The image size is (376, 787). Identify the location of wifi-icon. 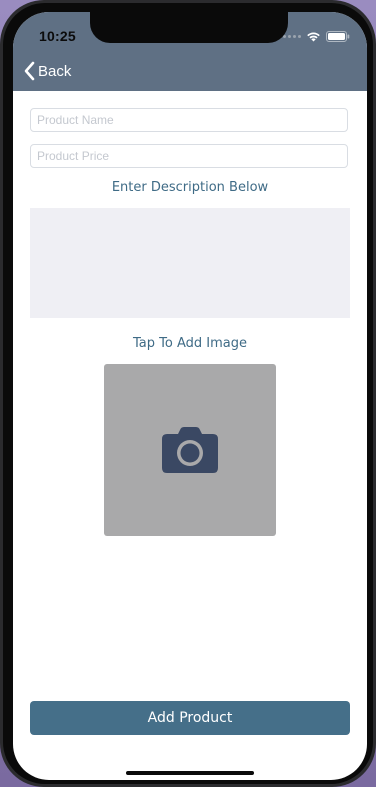
(313, 37).